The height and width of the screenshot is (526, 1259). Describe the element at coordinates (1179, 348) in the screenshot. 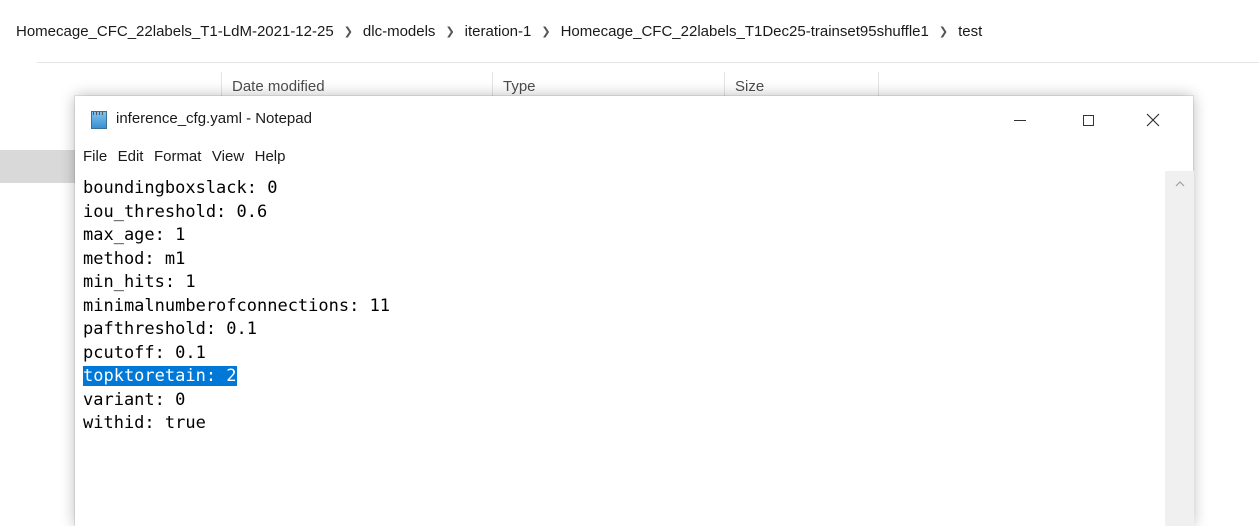

I see `vertical-scrollbar` at that location.